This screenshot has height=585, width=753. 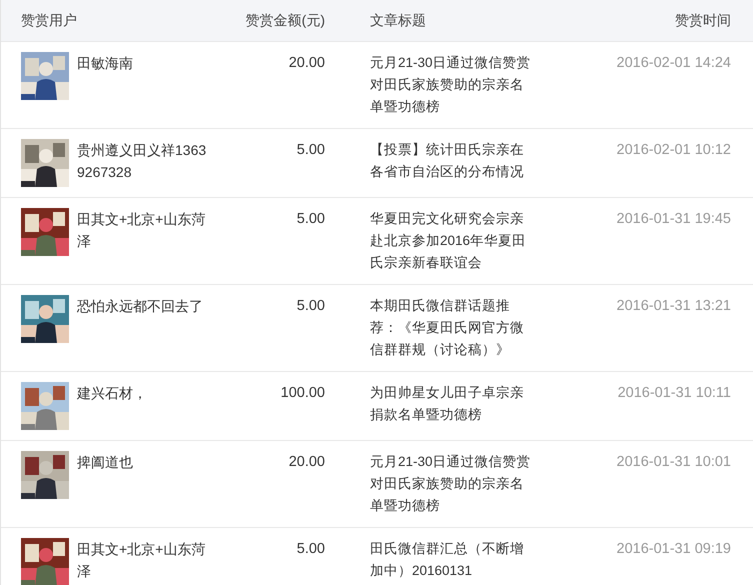 What do you see at coordinates (673, 393) in the screenshot?
I see `reward-time: 2016-01-31 10:11` at bounding box center [673, 393].